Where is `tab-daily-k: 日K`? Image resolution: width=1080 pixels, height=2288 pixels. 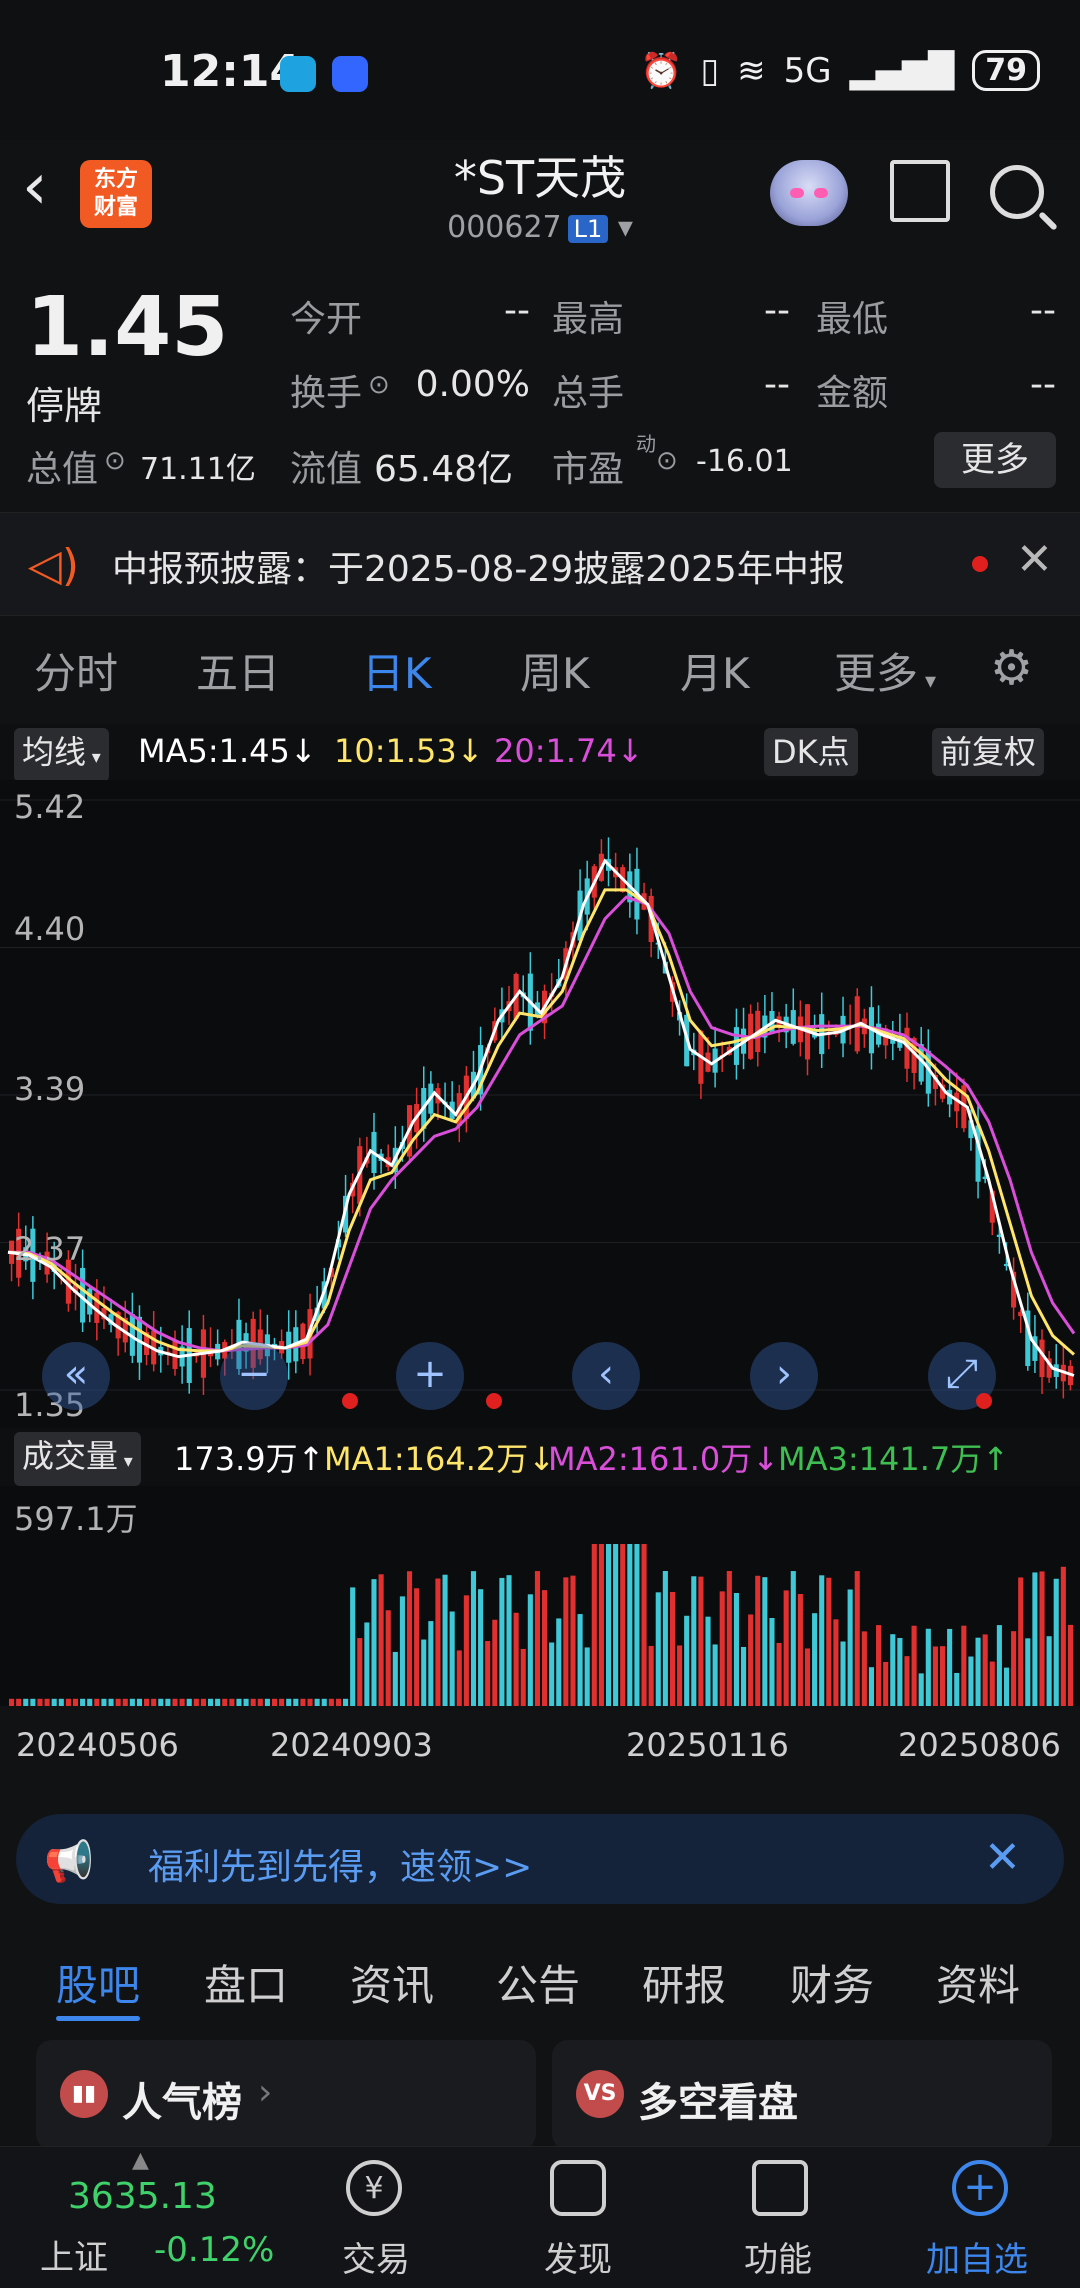 tab-daily-k: 日K is located at coordinates (397, 670).